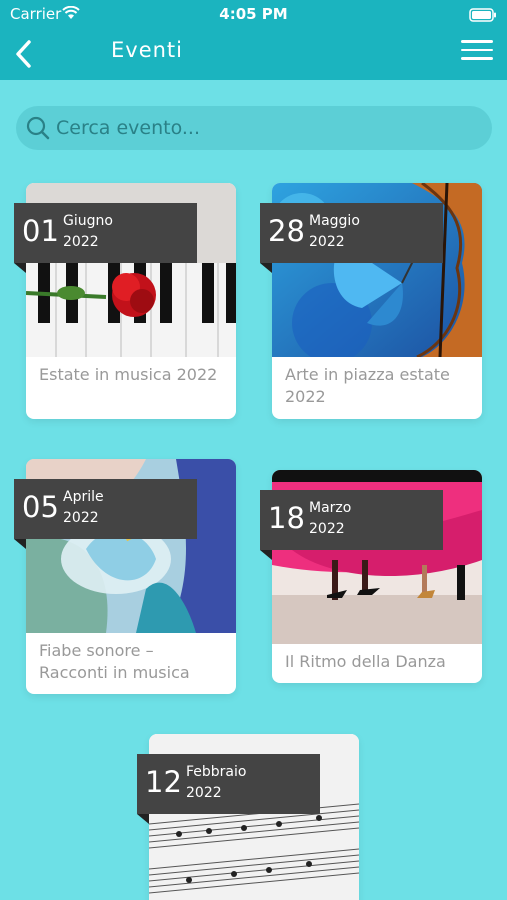  I want to click on event-card: 12 Febbraio 2022, so click(248, 817).